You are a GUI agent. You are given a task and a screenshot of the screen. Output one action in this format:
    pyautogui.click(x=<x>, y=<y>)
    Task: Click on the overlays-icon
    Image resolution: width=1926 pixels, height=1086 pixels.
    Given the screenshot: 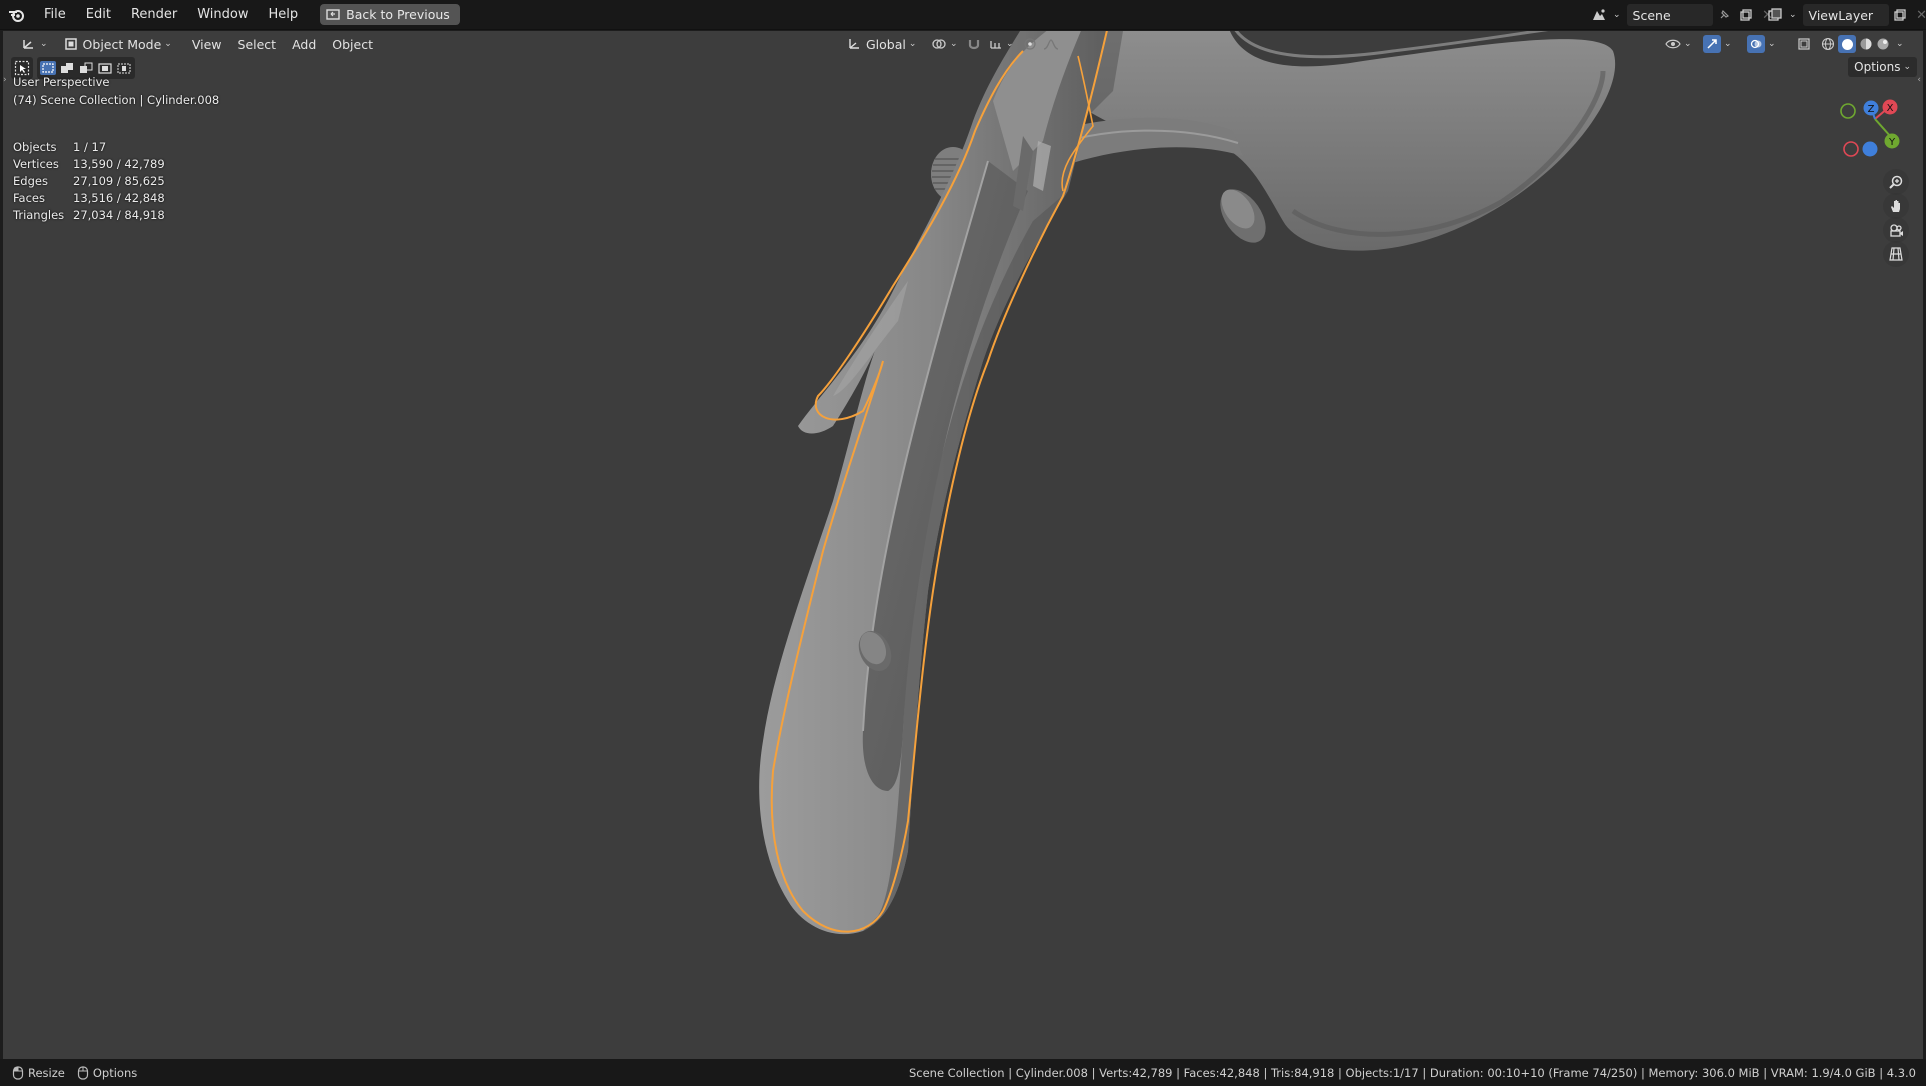 What is the action you would take?
    pyautogui.click(x=1756, y=44)
    